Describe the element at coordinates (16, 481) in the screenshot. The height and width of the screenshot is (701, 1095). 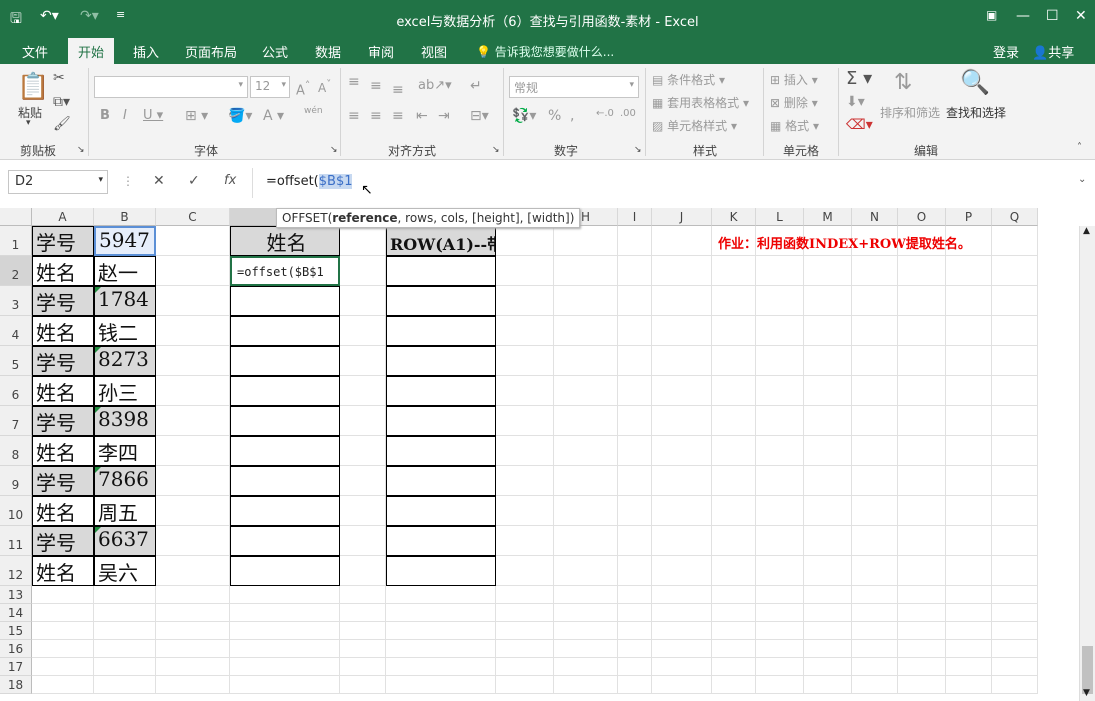
I see `row-header-9: 9` at that location.